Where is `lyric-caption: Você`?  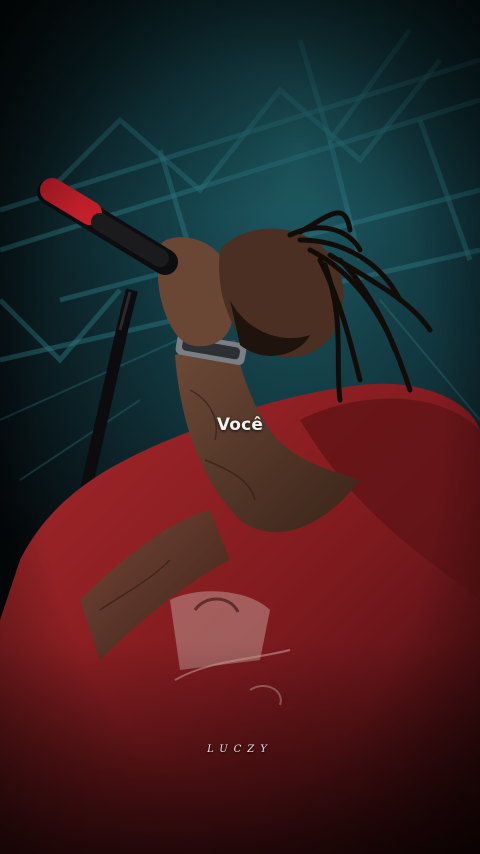 lyric-caption: Você is located at coordinates (240, 425).